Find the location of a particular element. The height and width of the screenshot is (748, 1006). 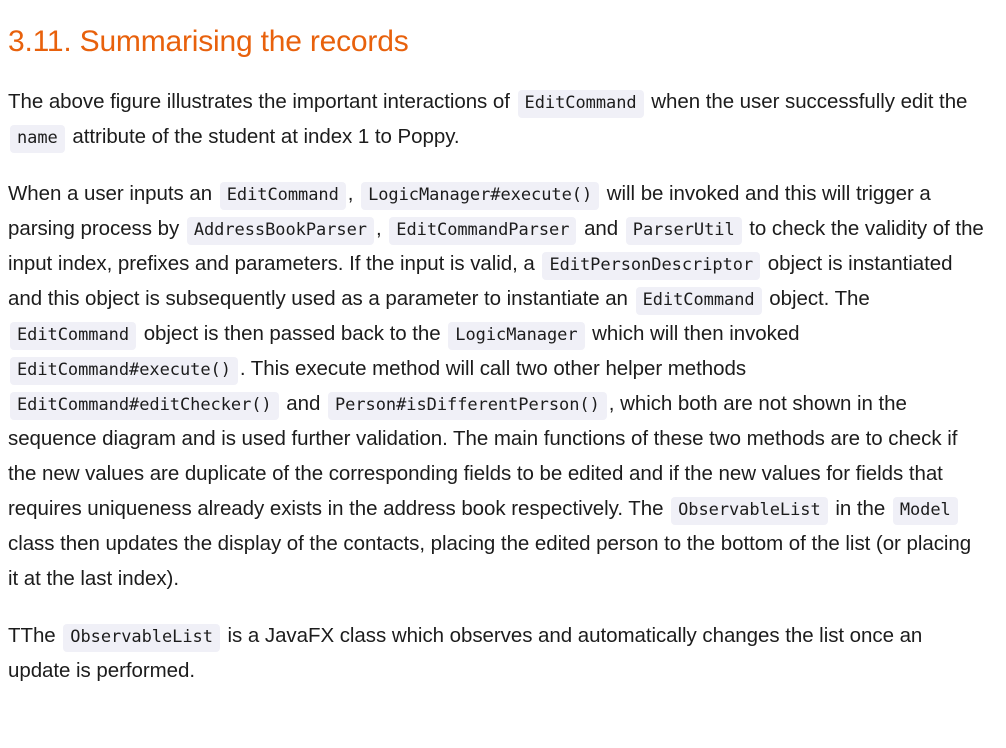

inline-code-chip: EditCommand#execute() is located at coordinates (124, 371).